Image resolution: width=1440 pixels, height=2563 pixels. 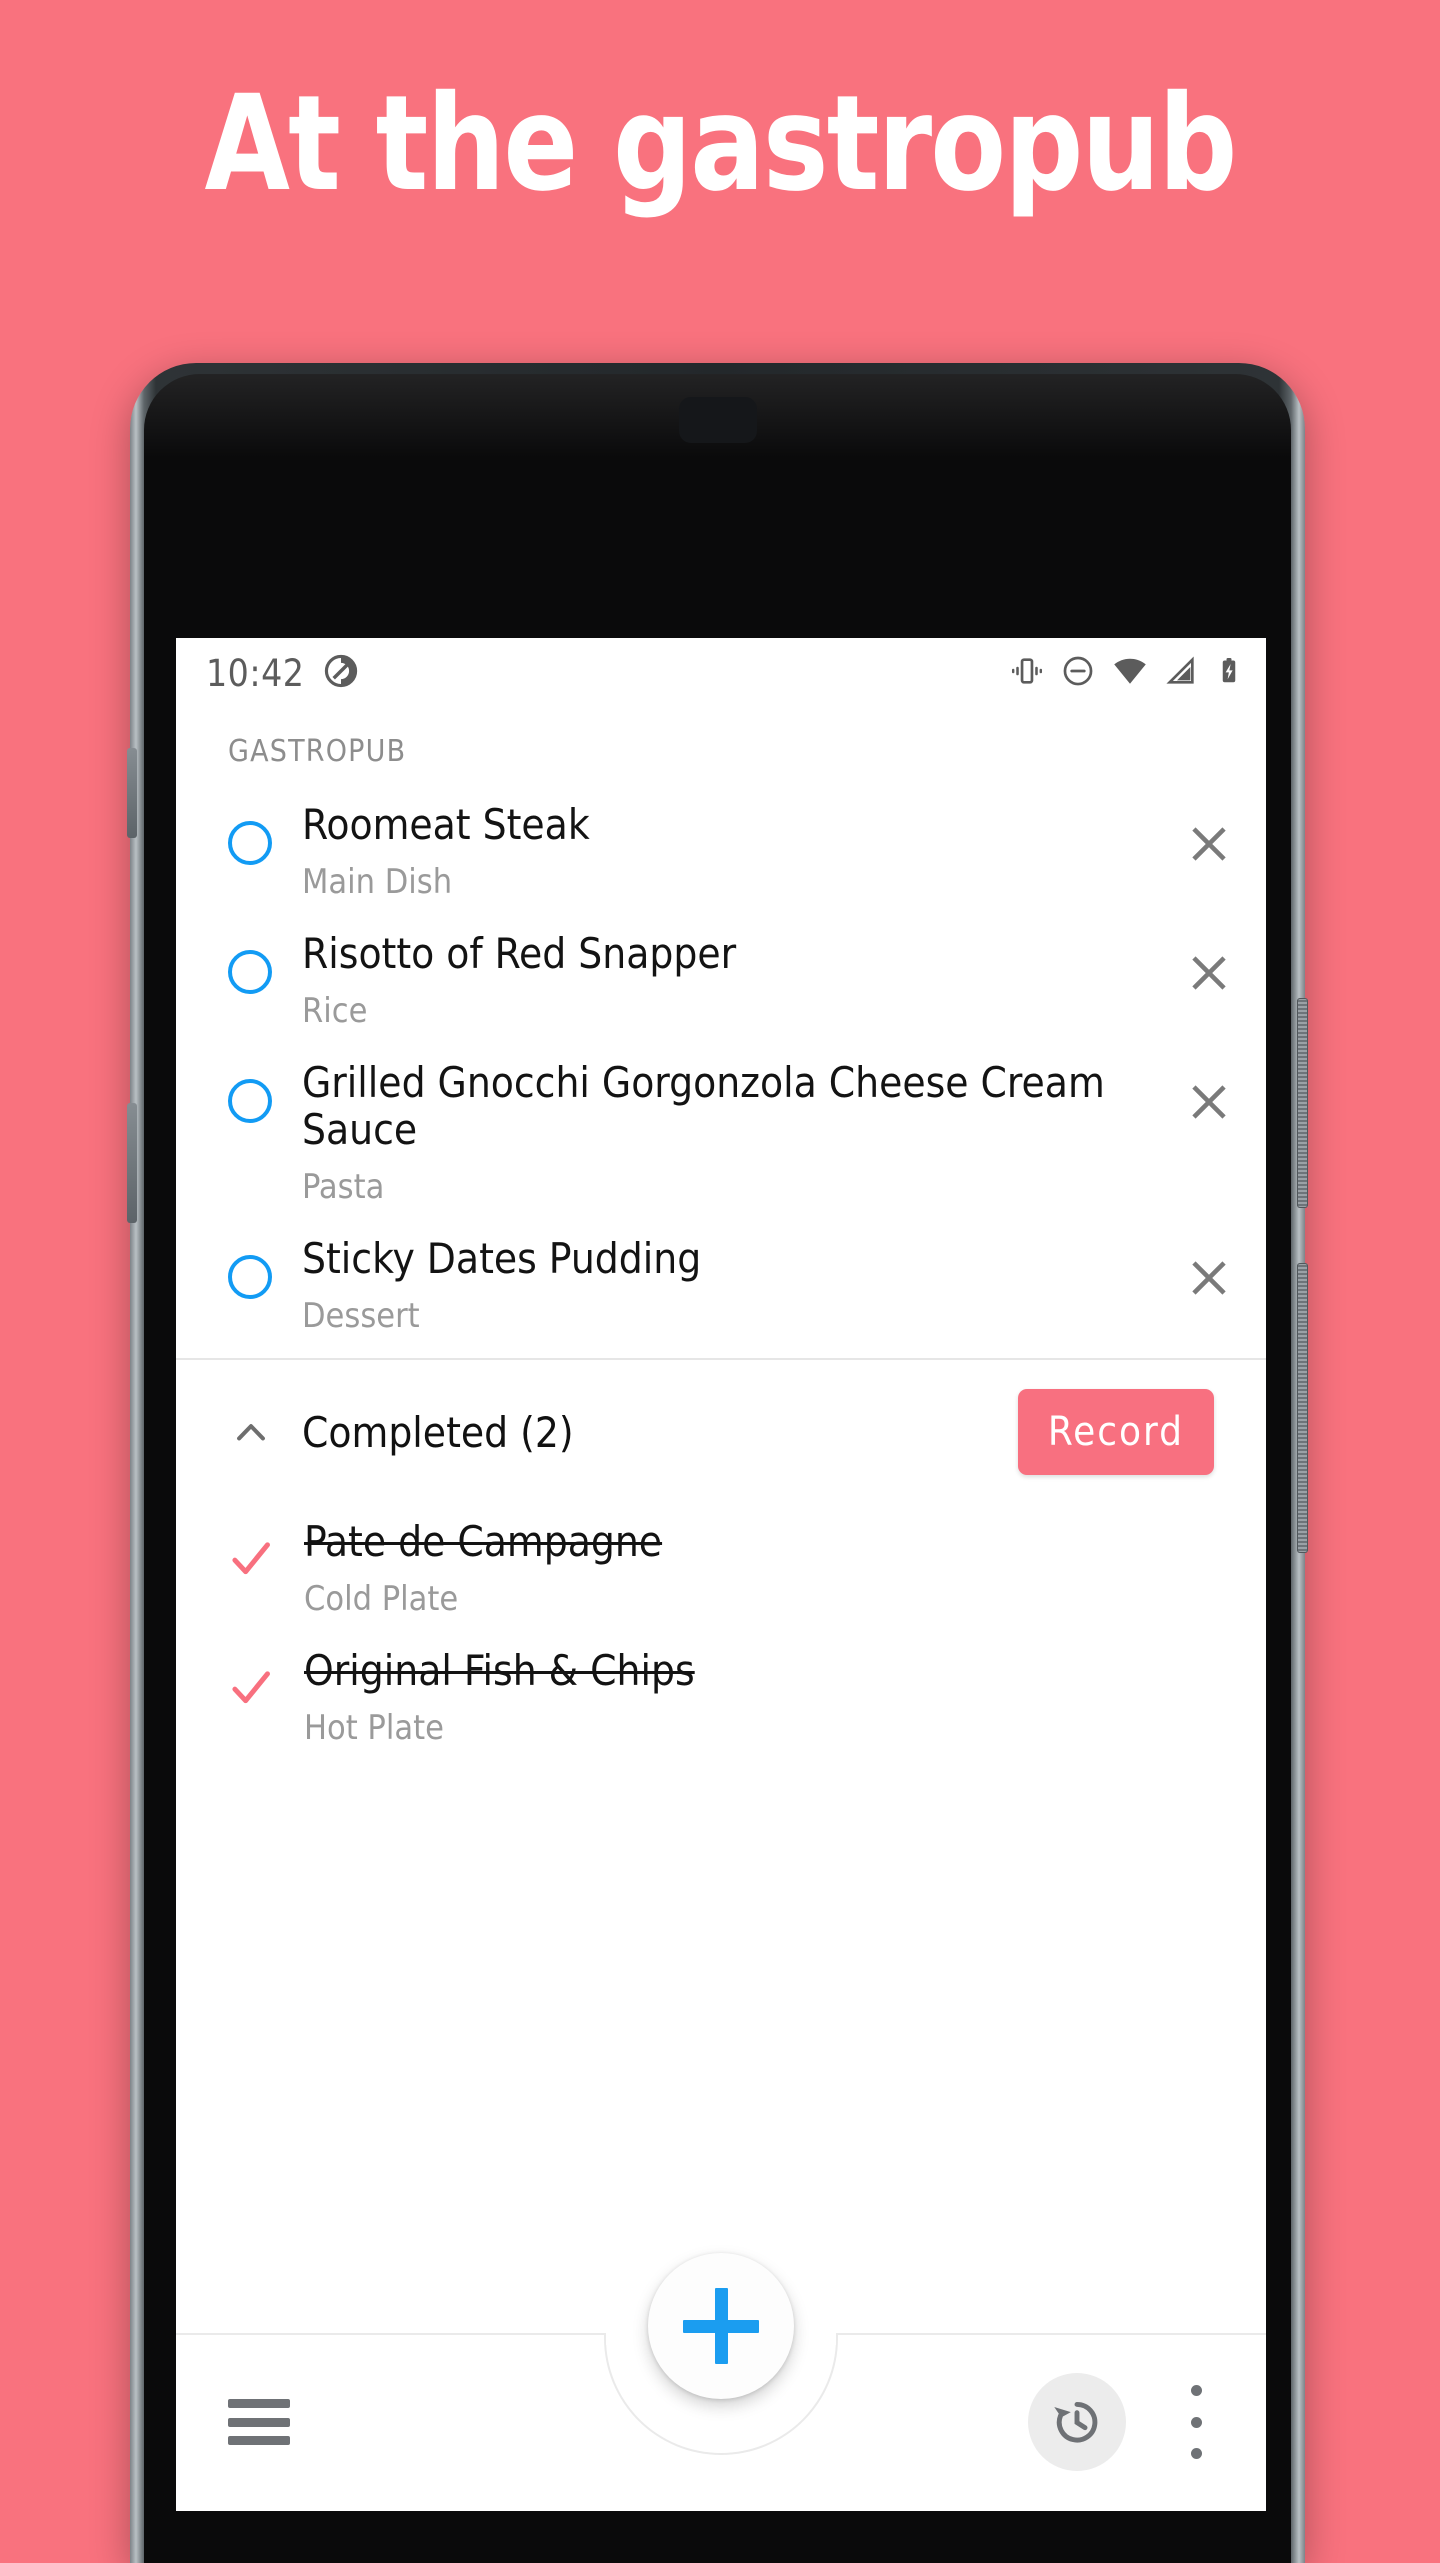 I want to click on task-title: Risotto of Red Snapper, so click(x=519, y=954).